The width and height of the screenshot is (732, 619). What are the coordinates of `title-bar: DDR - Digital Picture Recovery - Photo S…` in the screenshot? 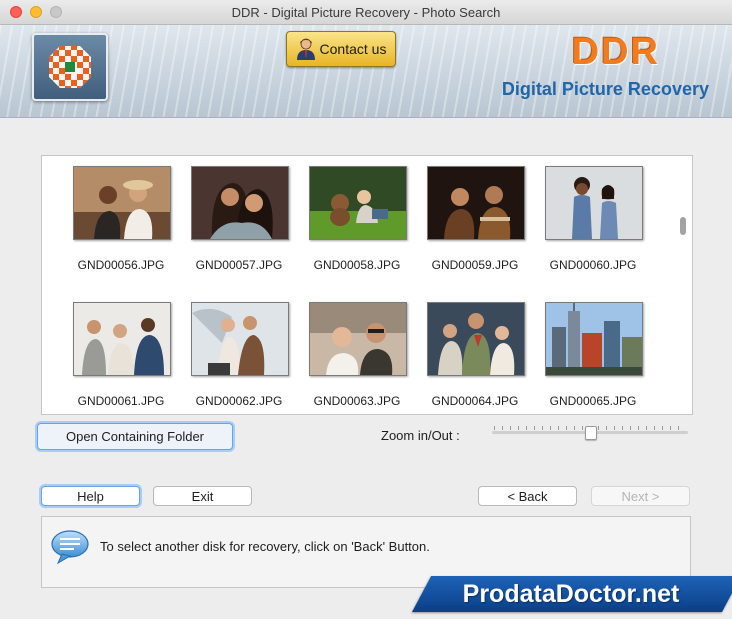 It's located at (366, 12).